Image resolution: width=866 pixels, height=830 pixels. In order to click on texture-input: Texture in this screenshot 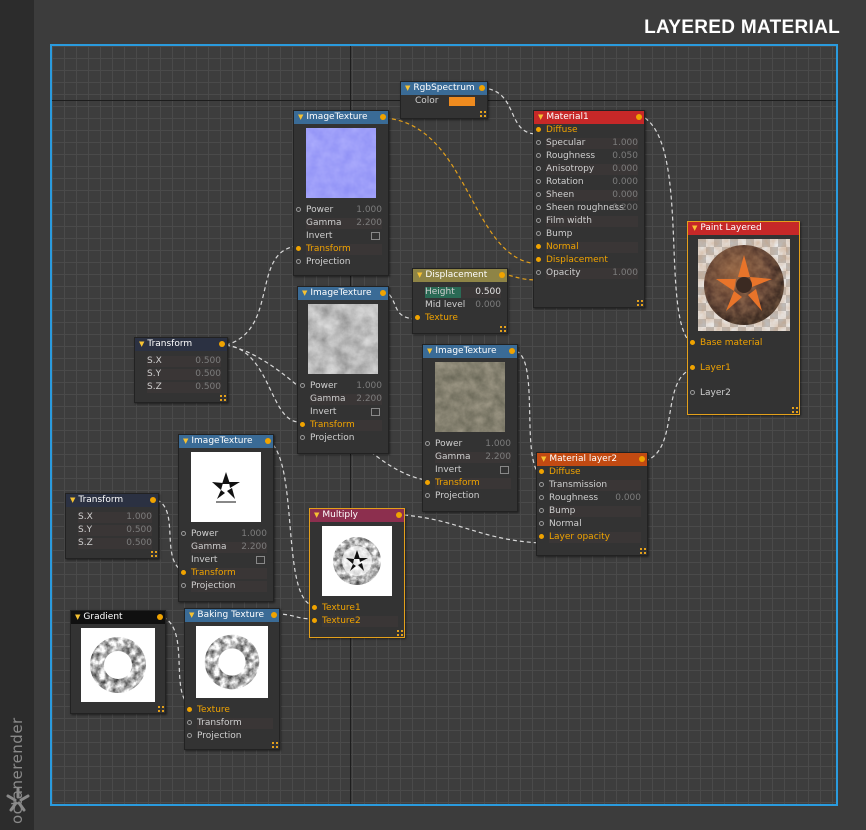, I will do `click(460, 318)`.